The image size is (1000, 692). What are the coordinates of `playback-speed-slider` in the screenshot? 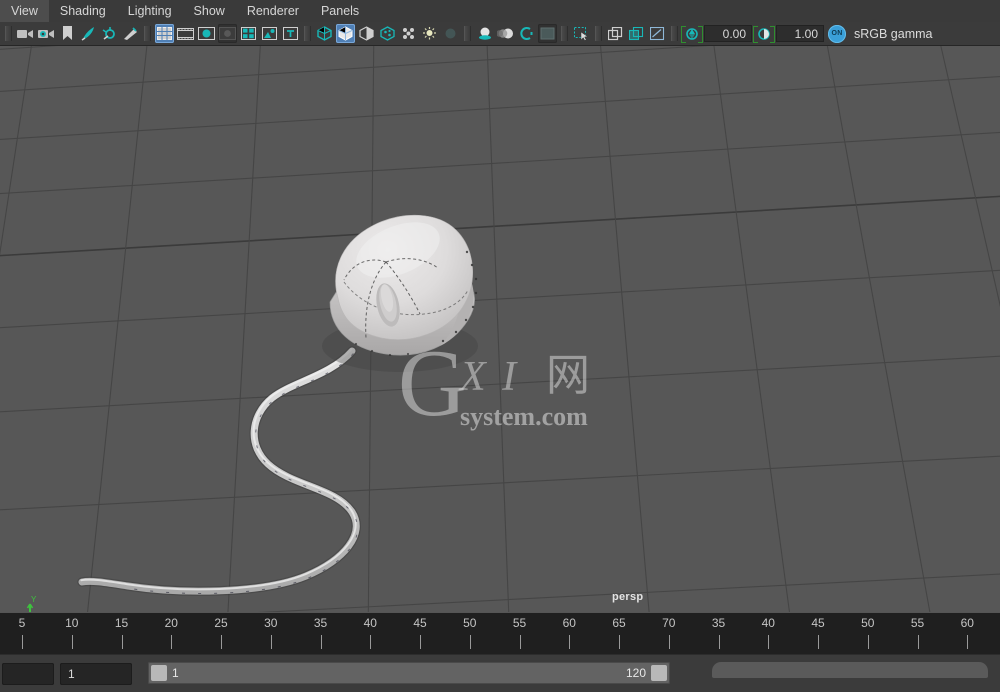 It's located at (850, 670).